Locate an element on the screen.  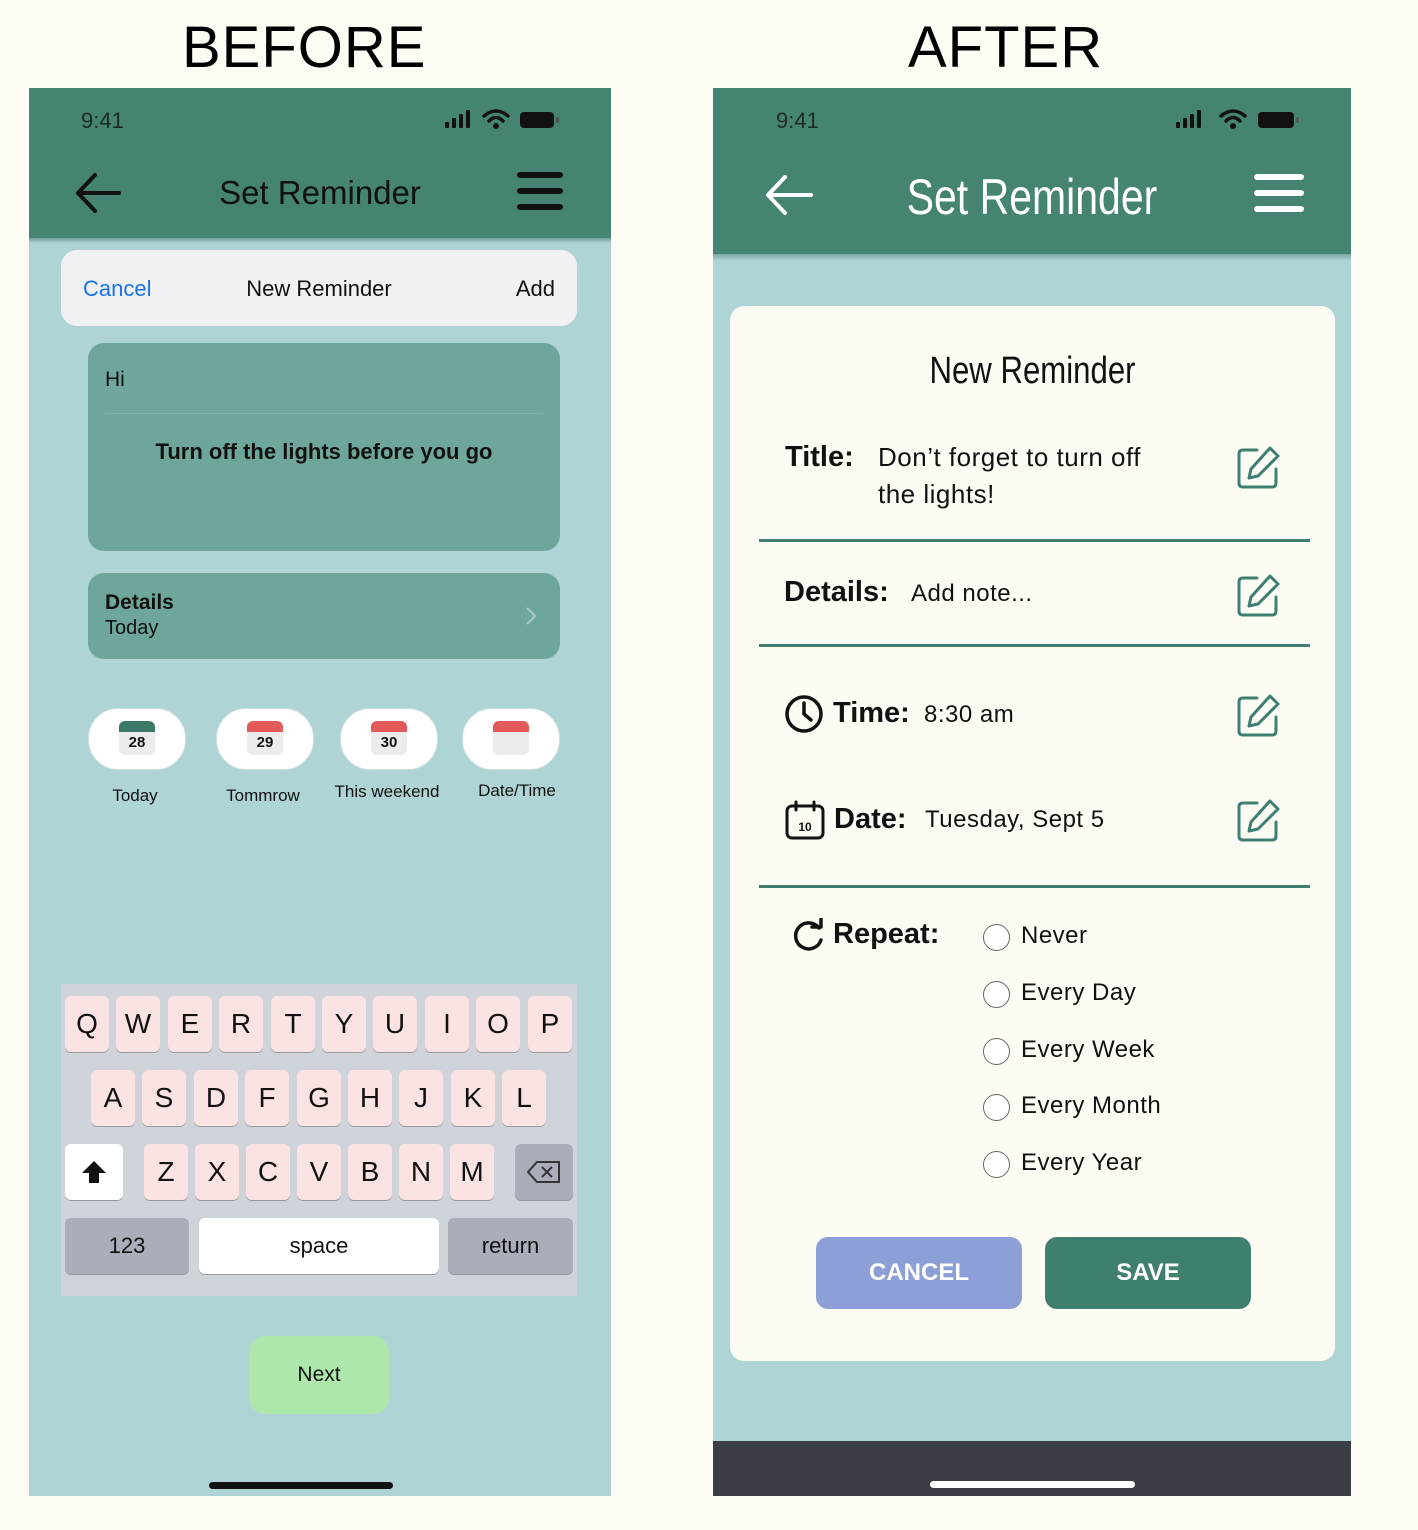
chip-tomorrow: 29 is located at coordinates (265, 739).